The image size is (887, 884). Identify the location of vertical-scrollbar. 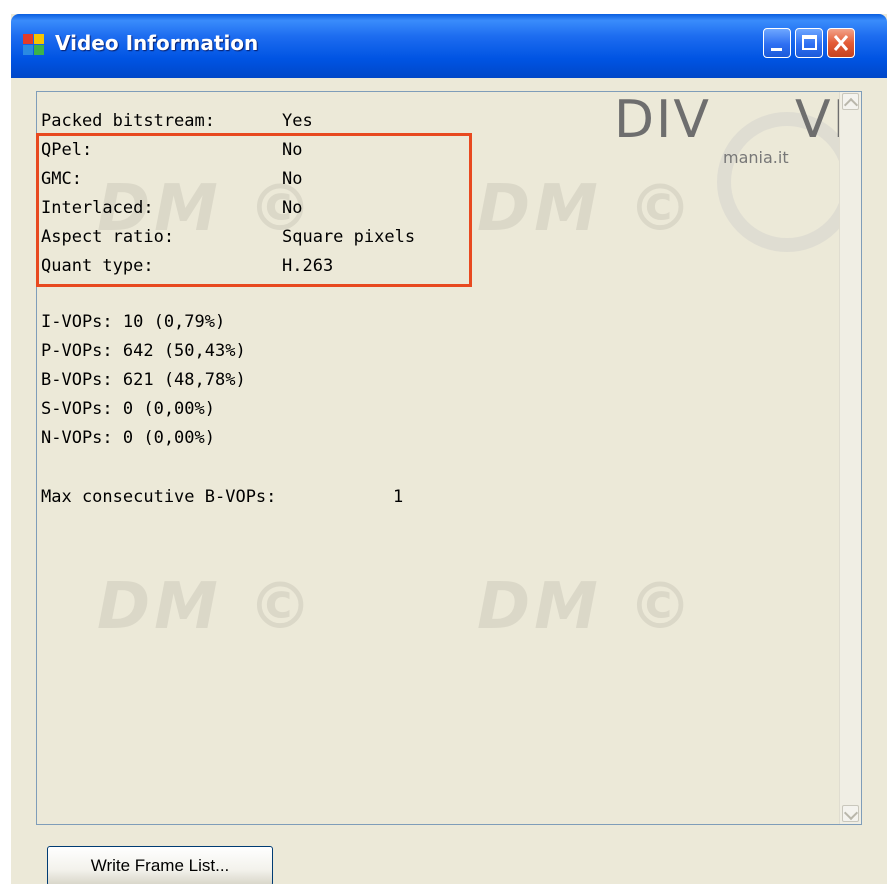
(850, 458).